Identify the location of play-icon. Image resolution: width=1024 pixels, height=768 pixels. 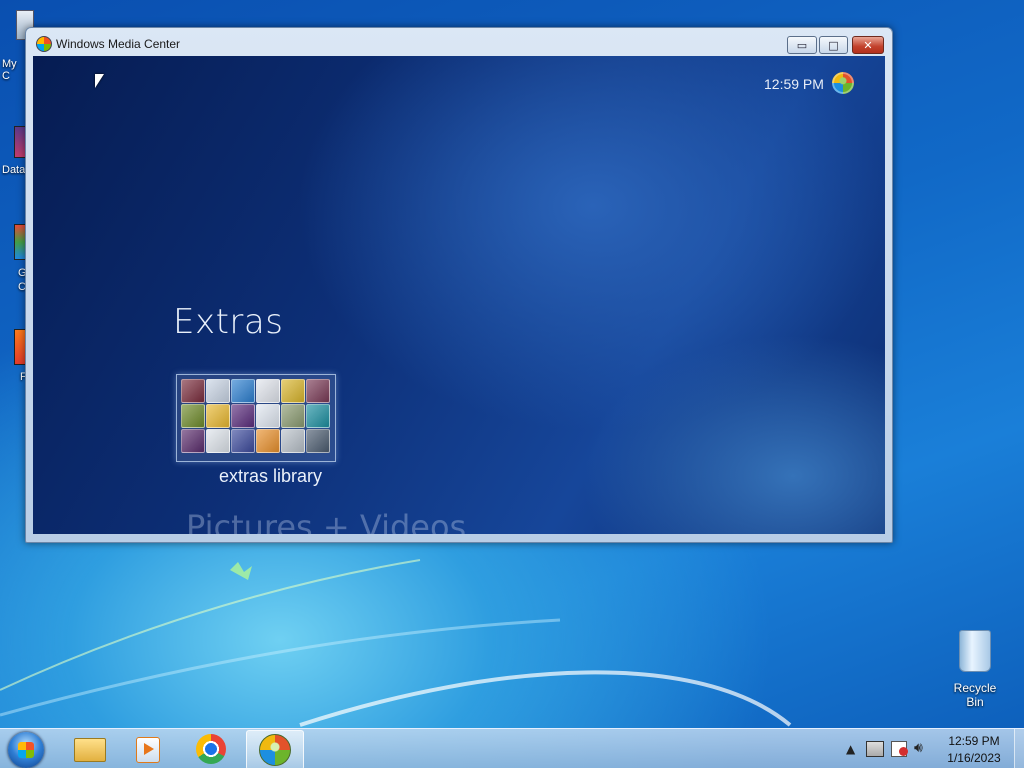
(149, 749).